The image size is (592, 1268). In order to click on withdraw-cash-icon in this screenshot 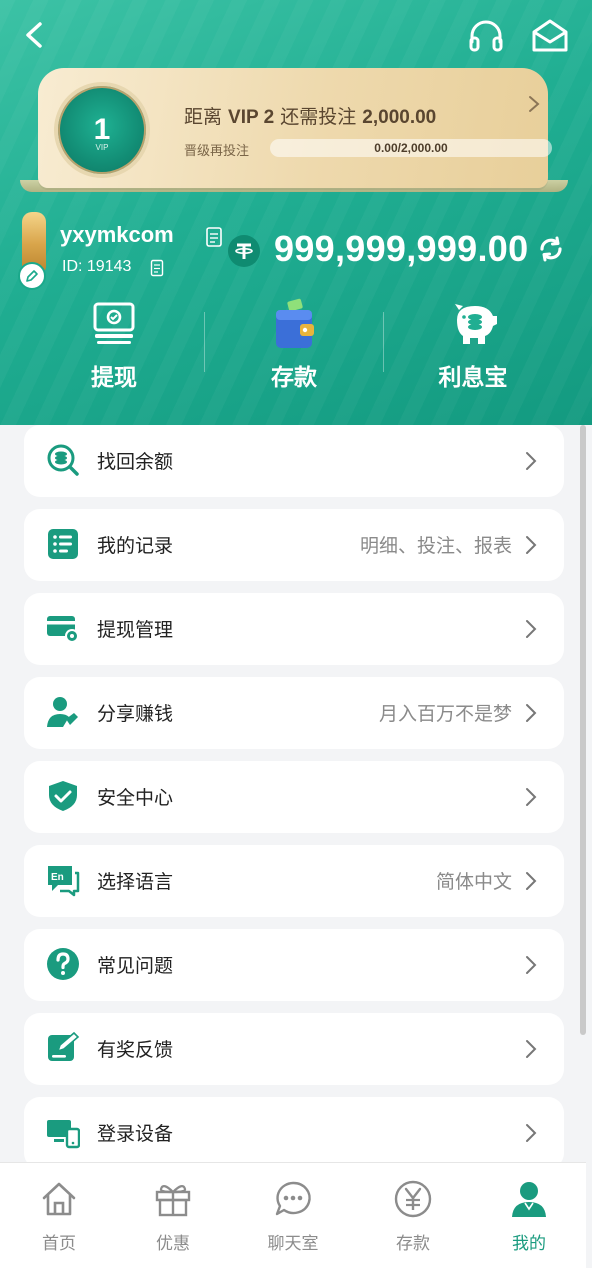, I will do `click(114, 323)`.